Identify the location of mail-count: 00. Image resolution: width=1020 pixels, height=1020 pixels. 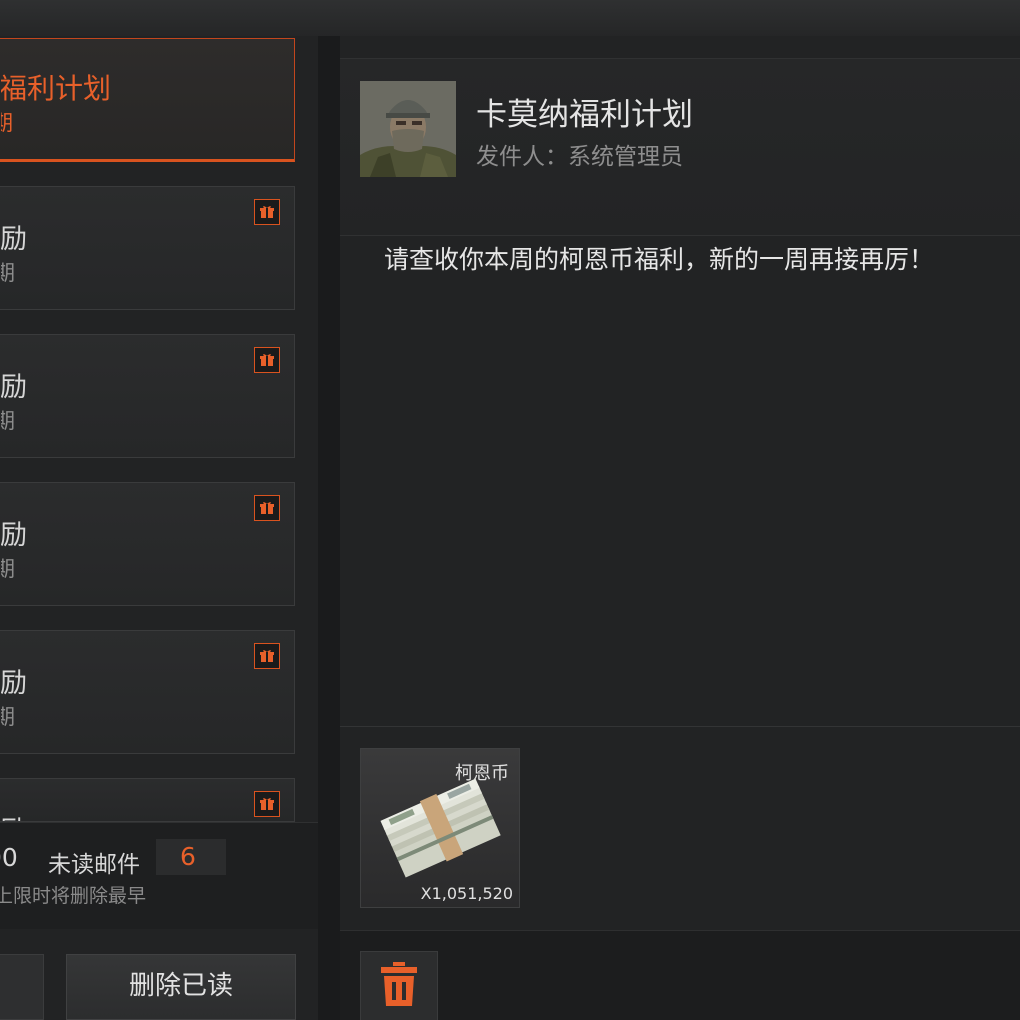
(9, 857).